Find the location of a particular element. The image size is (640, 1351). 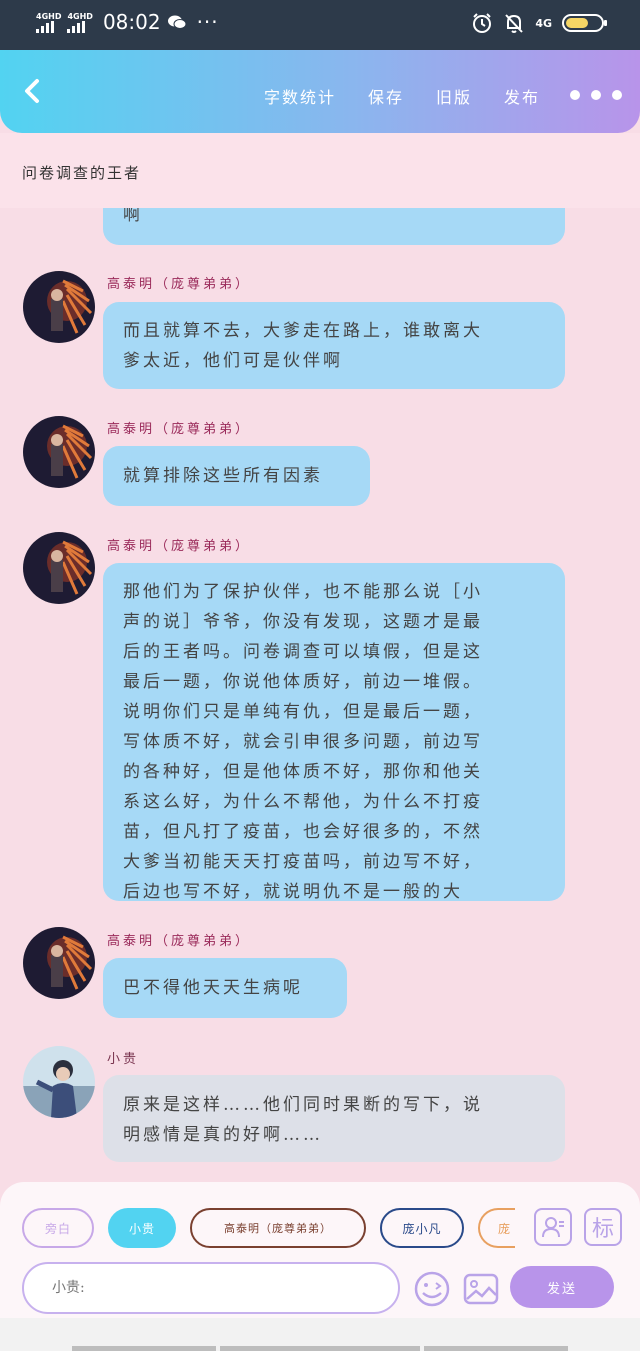

battery-icon is located at coordinates (584, 23).